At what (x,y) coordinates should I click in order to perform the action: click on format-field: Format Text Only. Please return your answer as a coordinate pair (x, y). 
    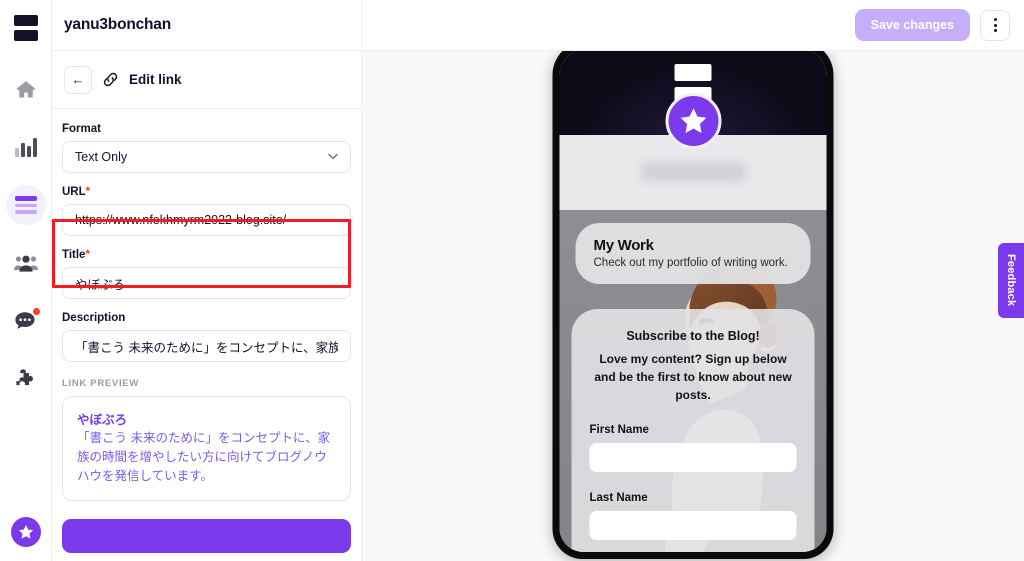
    Looking at the image, I should click on (206, 148).